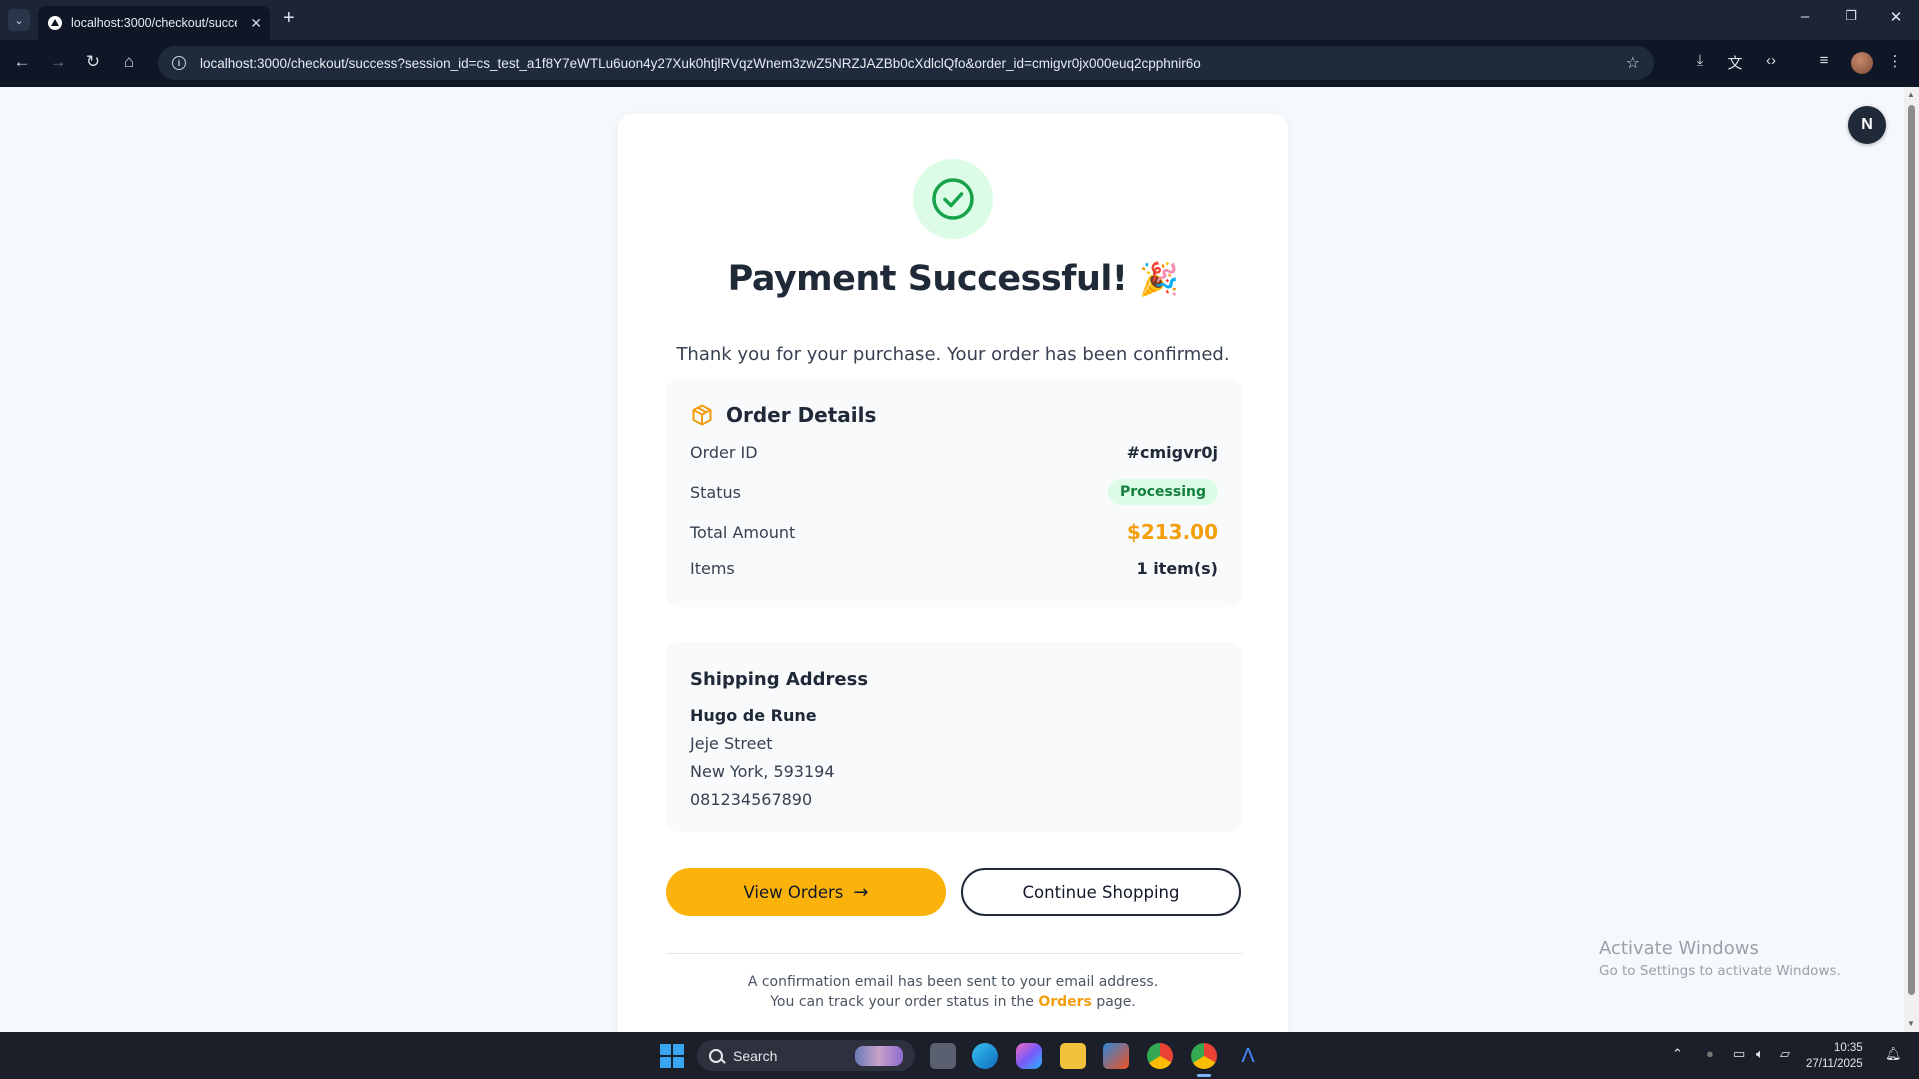 This screenshot has height=1079, width=1919. Describe the element at coordinates (1848, 1048) in the screenshot. I see `clock-time: 10:35` at that location.